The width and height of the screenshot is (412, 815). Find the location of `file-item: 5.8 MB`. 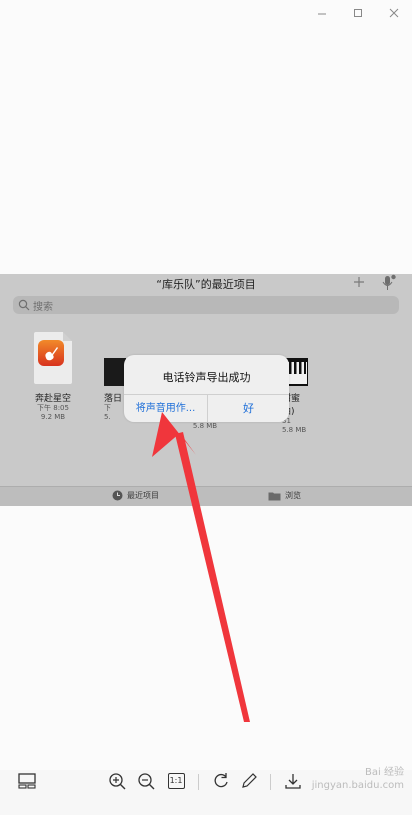

file-item: 5.8 MB is located at coordinates (205, 426).